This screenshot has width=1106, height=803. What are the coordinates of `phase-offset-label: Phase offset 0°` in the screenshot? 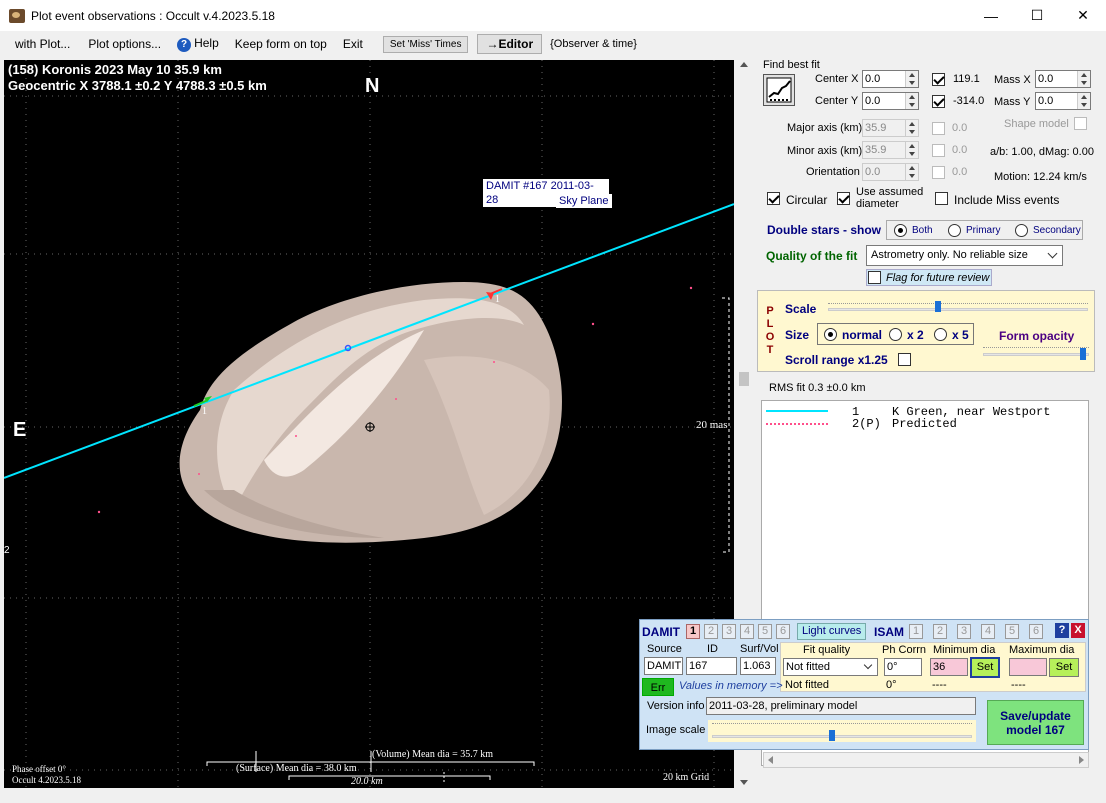 It's located at (39, 769).